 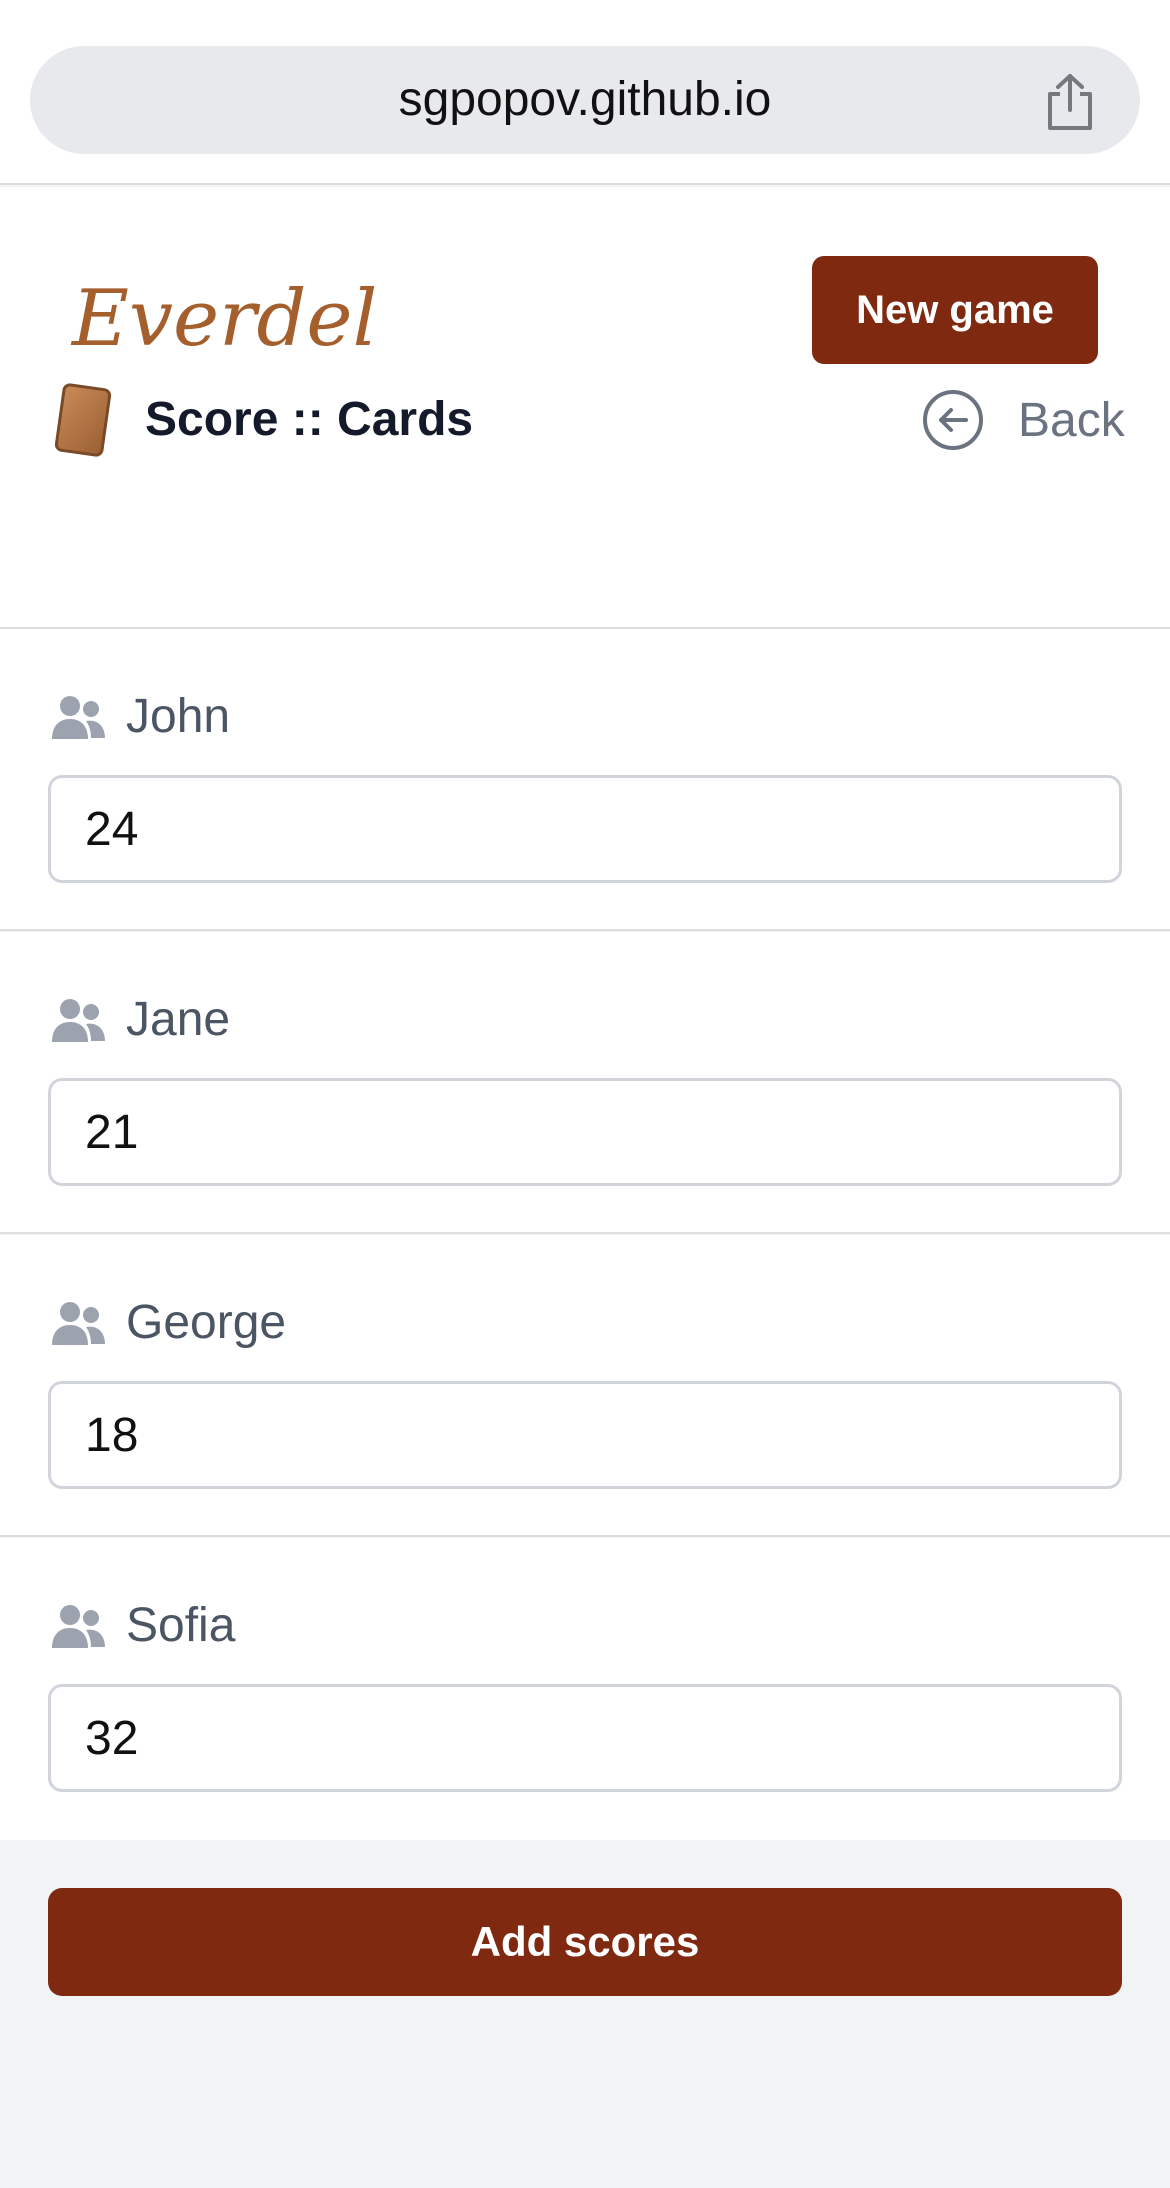 I want to click on player-name: Sofia, so click(x=181, y=1625).